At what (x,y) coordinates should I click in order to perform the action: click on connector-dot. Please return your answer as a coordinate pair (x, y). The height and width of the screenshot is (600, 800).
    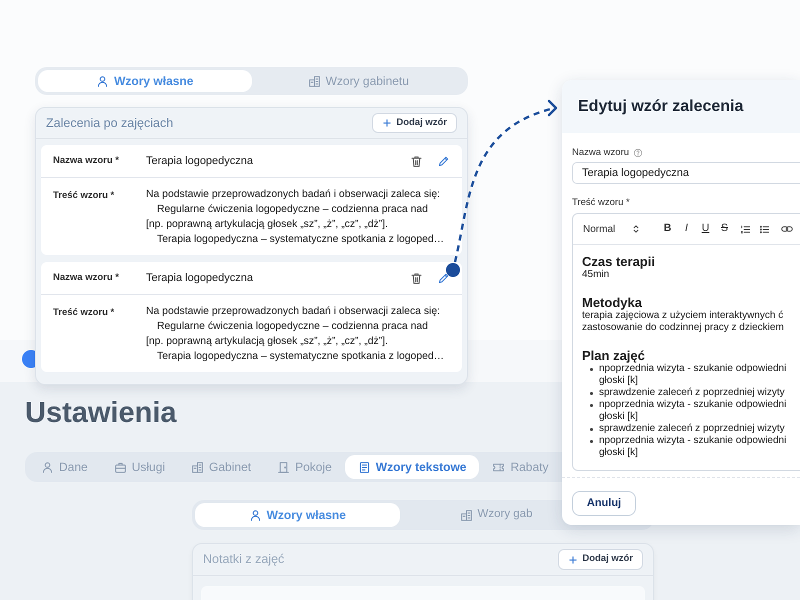
    Looking at the image, I should click on (453, 270).